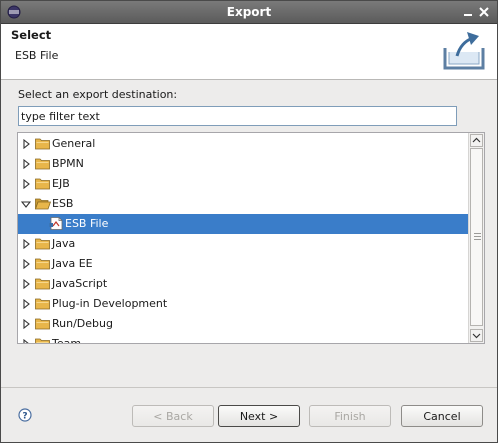 This screenshot has width=498, height=443. What do you see at coordinates (37, 55) in the screenshot?
I see `page-description: ESB File` at bounding box center [37, 55].